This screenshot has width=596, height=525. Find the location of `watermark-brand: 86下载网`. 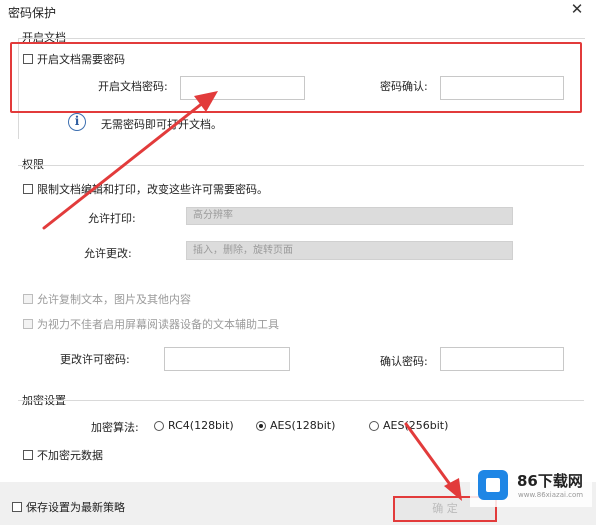

watermark-brand: 86下载网 is located at coordinates (550, 481).